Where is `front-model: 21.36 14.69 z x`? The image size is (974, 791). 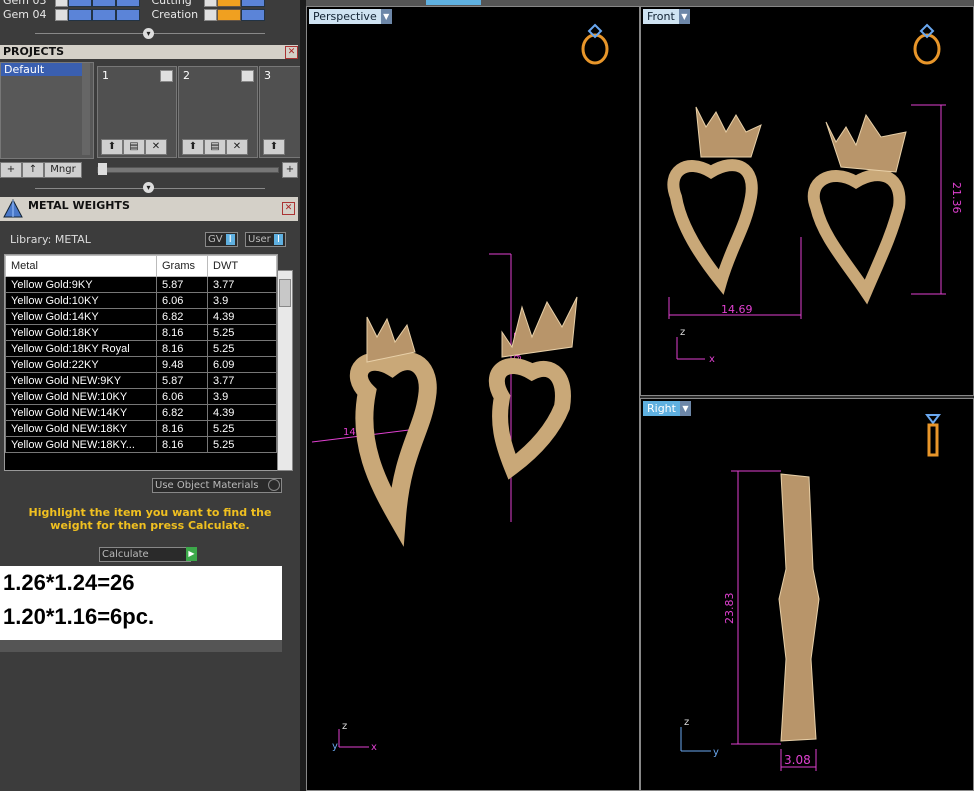
front-model: 21.36 14.69 z x is located at coordinates (815, 234).